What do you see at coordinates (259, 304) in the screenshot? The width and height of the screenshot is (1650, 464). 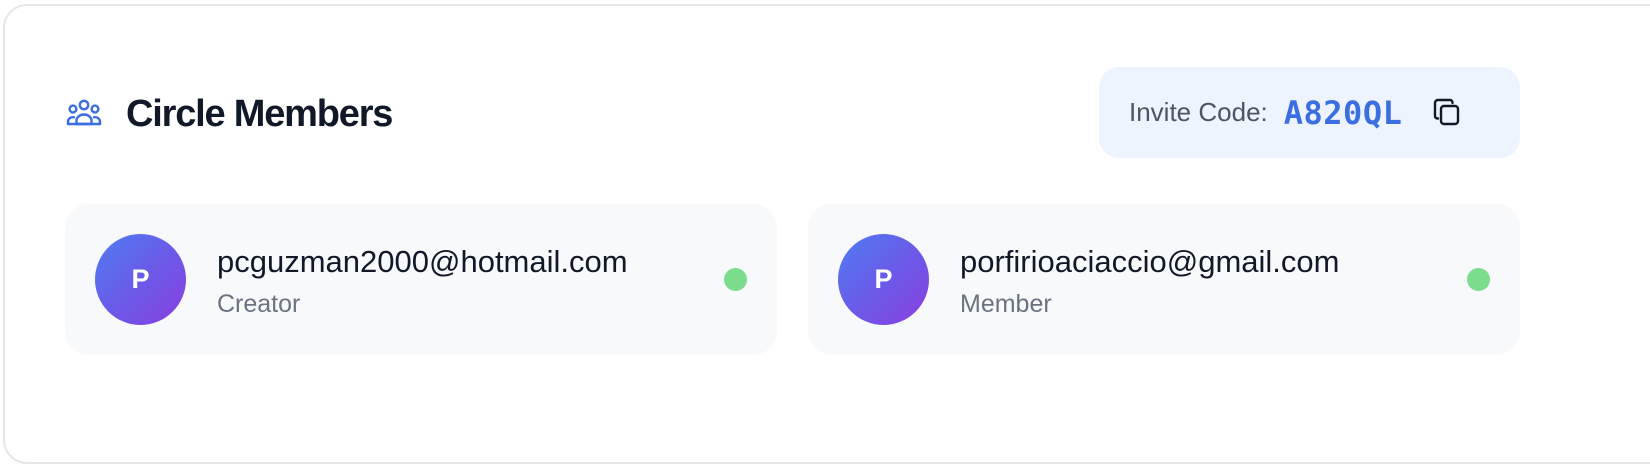 I see `member-role: Creator` at bounding box center [259, 304].